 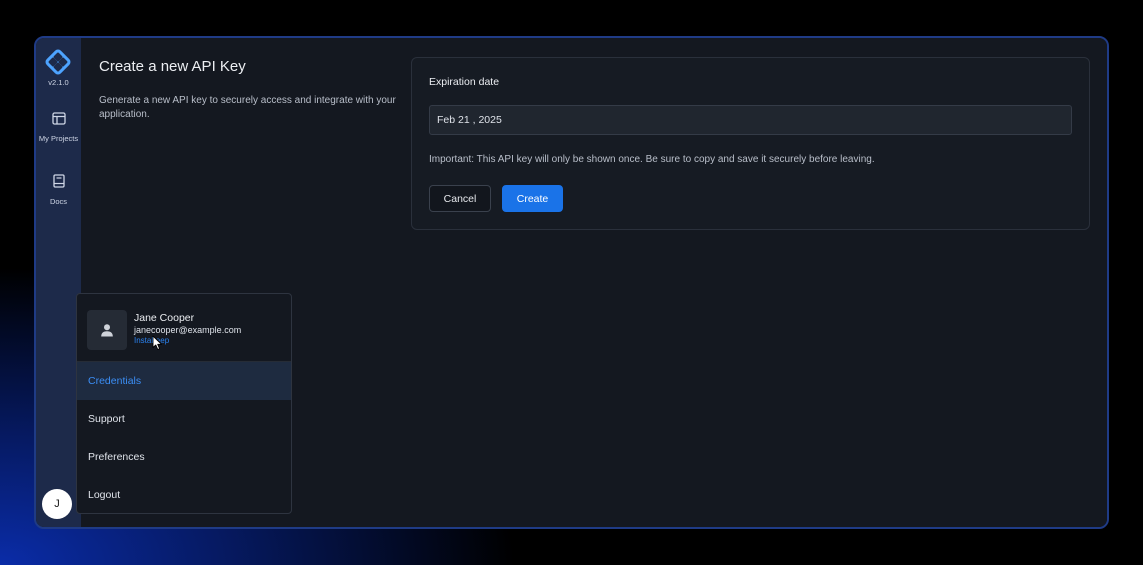 I want to click on sidebar-item-label: Docs, so click(x=58, y=201).